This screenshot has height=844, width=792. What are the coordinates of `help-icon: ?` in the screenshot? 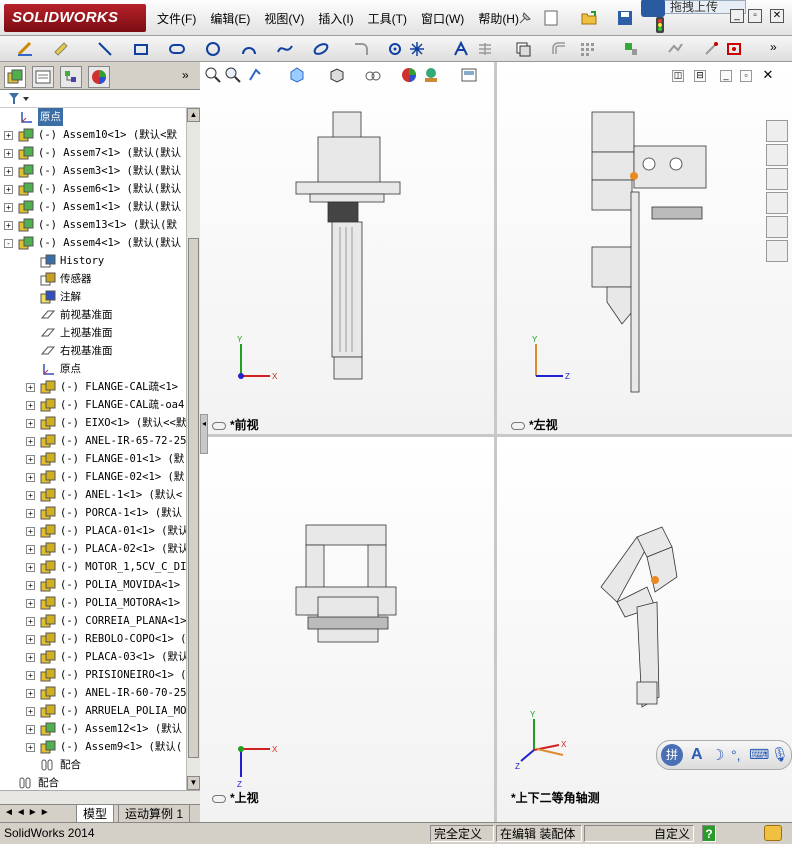 It's located at (709, 833).